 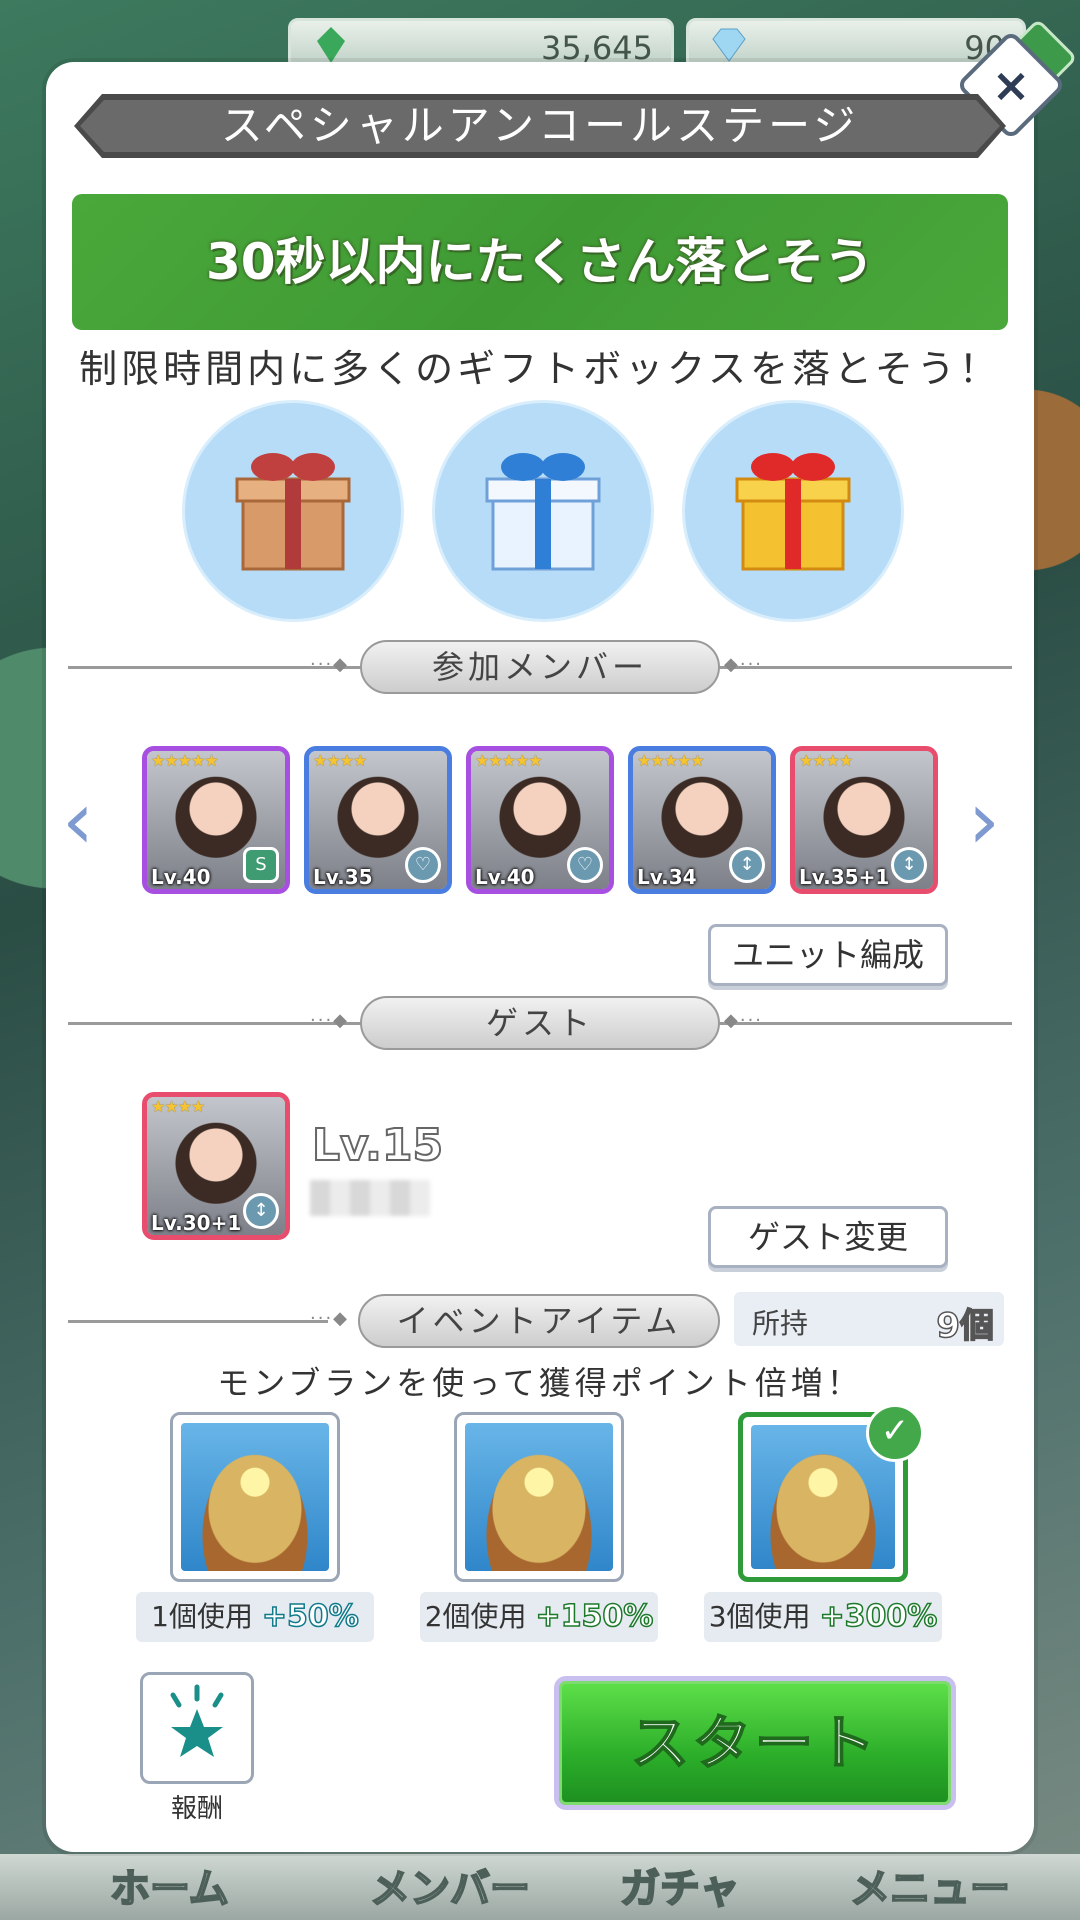 I want to click on item-option-1-label: 1個使用 +50%, so click(x=255, y=1617).